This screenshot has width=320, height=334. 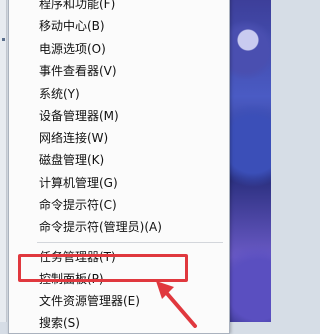 What do you see at coordinates (119, 7) in the screenshot?
I see `menu-item-programs-features: 程序和功能(F)` at bounding box center [119, 7].